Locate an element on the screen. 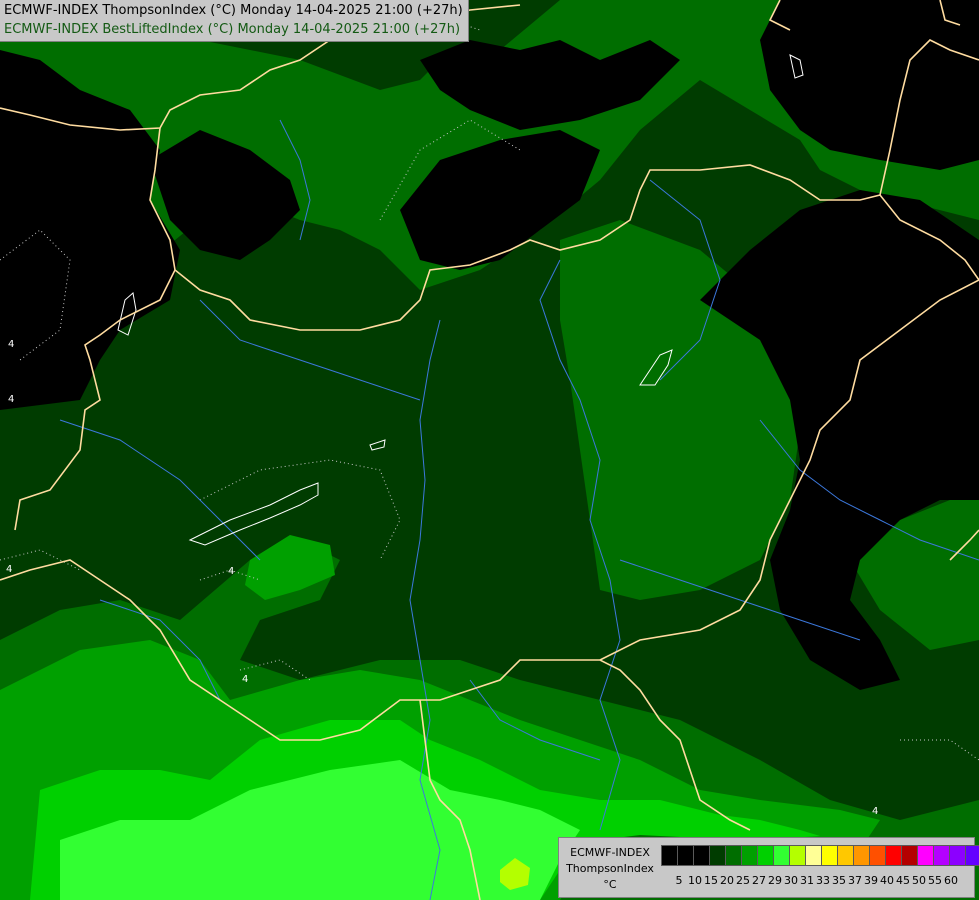 Image resolution: width=979 pixels, height=900 pixels. legend-tick-label: 31 is located at coordinates (807, 880).